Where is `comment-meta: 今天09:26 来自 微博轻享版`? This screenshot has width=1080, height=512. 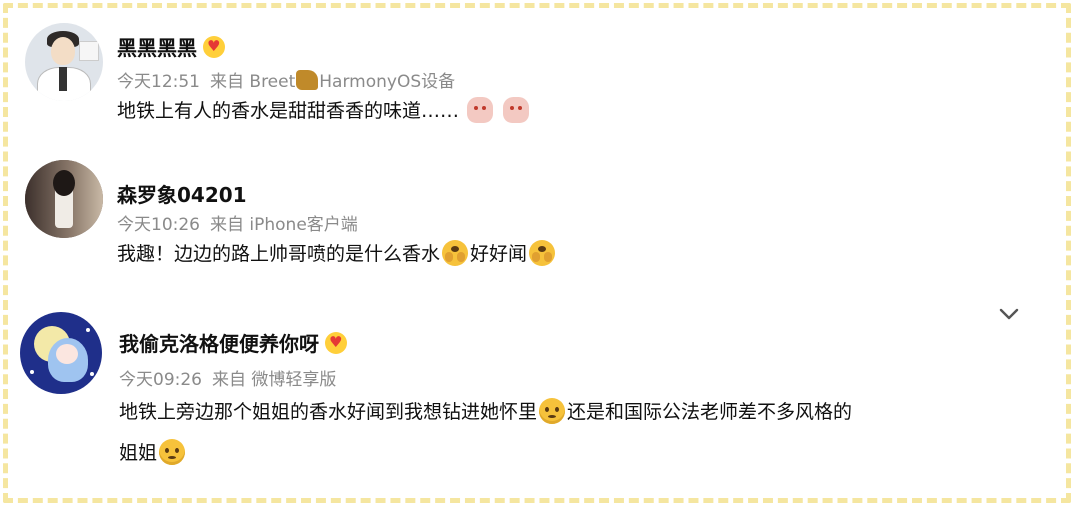 comment-meta: 今天09:26 来自 微博轻享版 is located at coordinates (227, 377).